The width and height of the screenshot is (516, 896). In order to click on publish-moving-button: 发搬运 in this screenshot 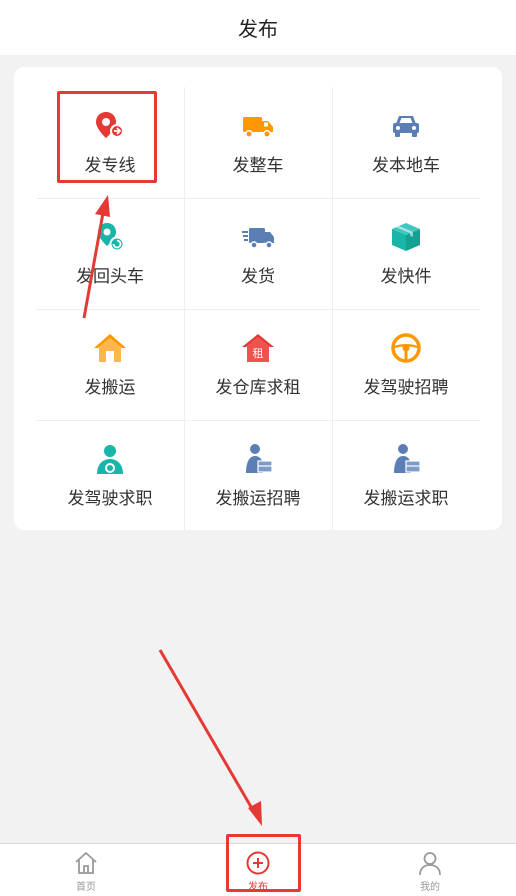, I will do `click(110, 364)`.